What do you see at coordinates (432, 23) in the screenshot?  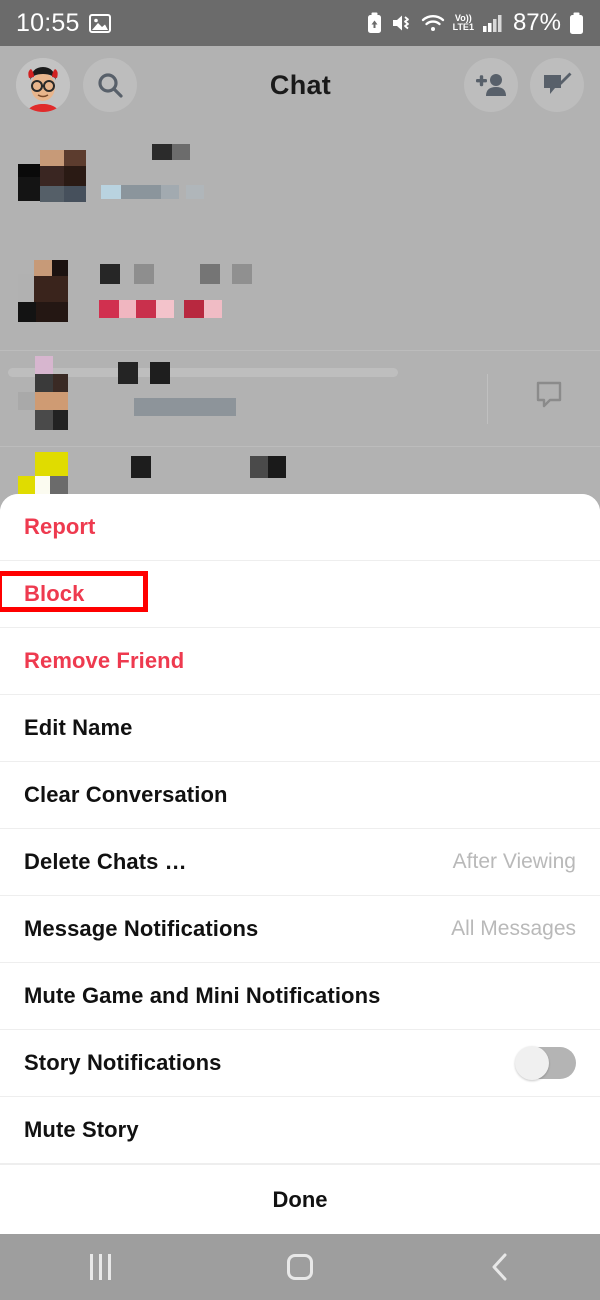 I see `wifi-icon` at bounding box center [432, 23].